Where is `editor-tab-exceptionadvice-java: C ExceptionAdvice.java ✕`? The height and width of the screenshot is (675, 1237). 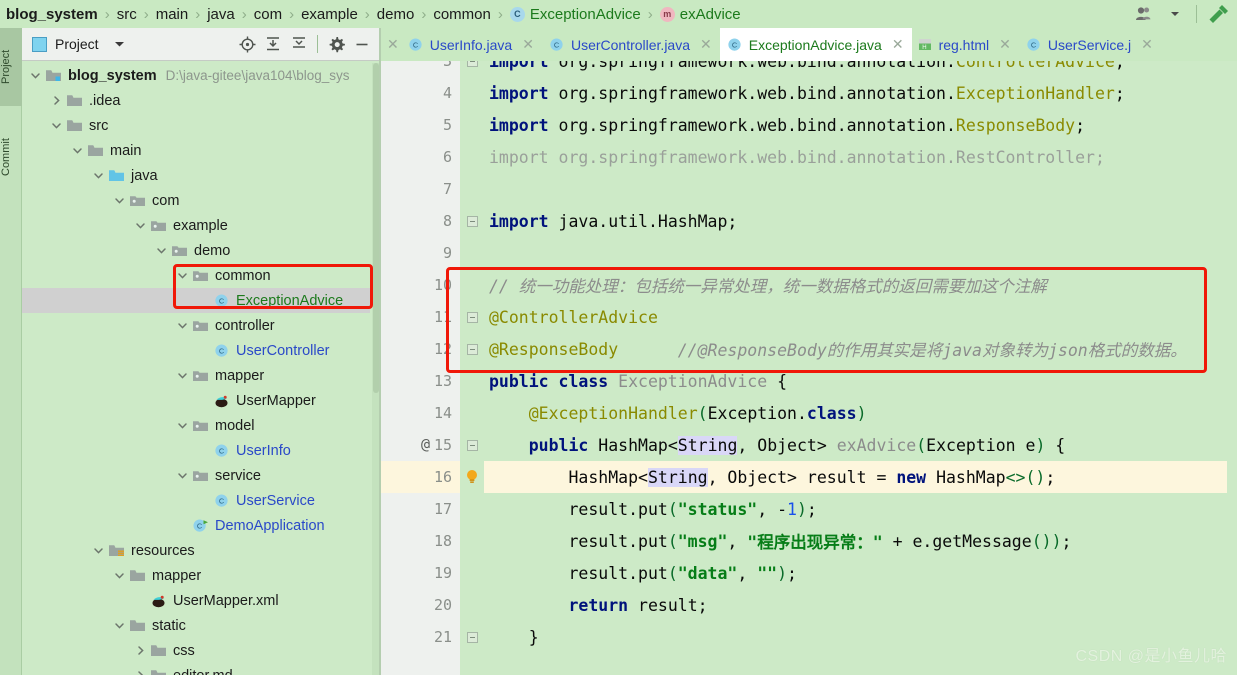
editor-tab-exceptionadvice-java: C ExceptionAdvice.java ✕ is located at coordinates (815, 44).